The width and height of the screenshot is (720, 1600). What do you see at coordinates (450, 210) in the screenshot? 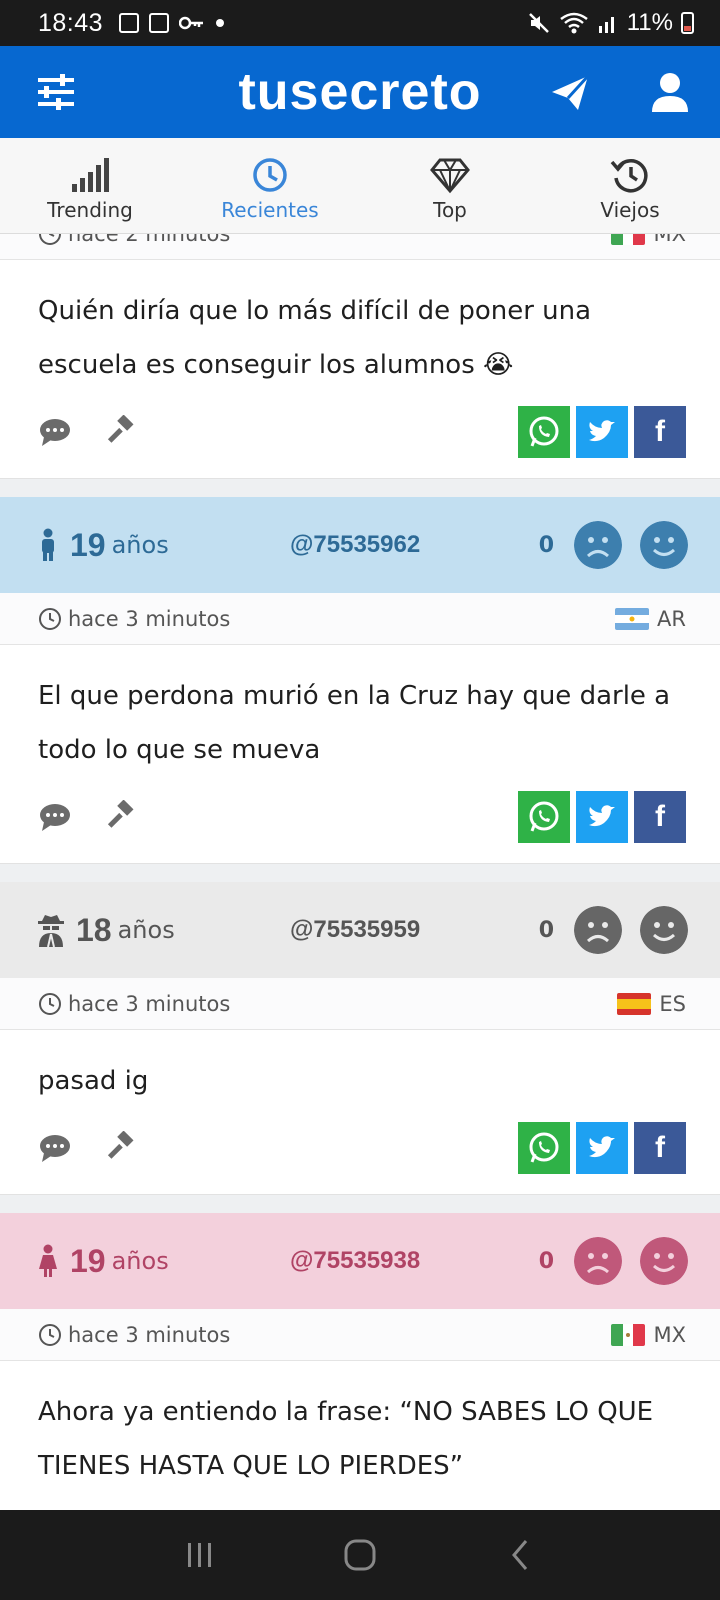
I see `tab-label: Top` at bounding box center [450, 210].